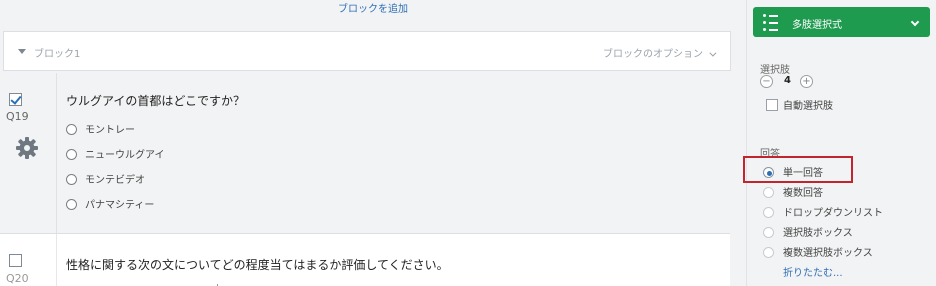  I want to click on question-gutter: Q19, so click(28, 153).